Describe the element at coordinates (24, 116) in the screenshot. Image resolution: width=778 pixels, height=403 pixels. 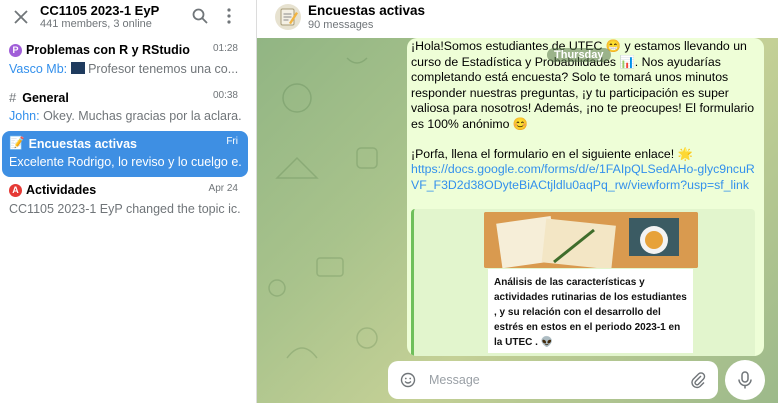
I see `topic-sender: John:` at that location.